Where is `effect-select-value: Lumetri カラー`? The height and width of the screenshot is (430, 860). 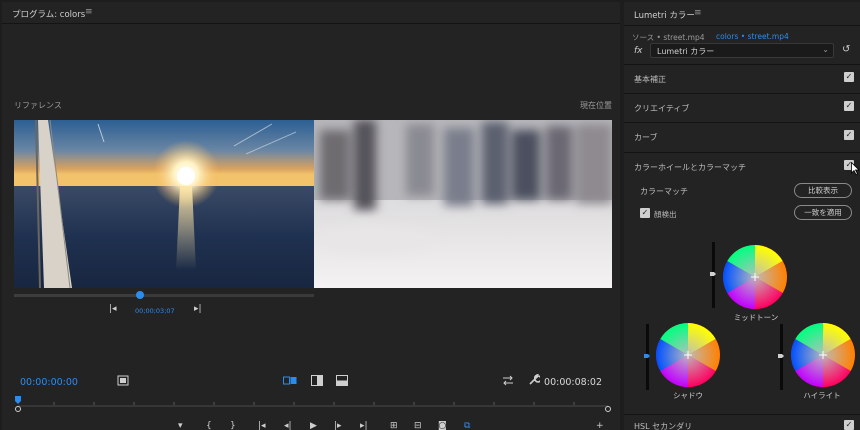
effect-select-value: Lumetri カラー is located at coordinates (686, 51).